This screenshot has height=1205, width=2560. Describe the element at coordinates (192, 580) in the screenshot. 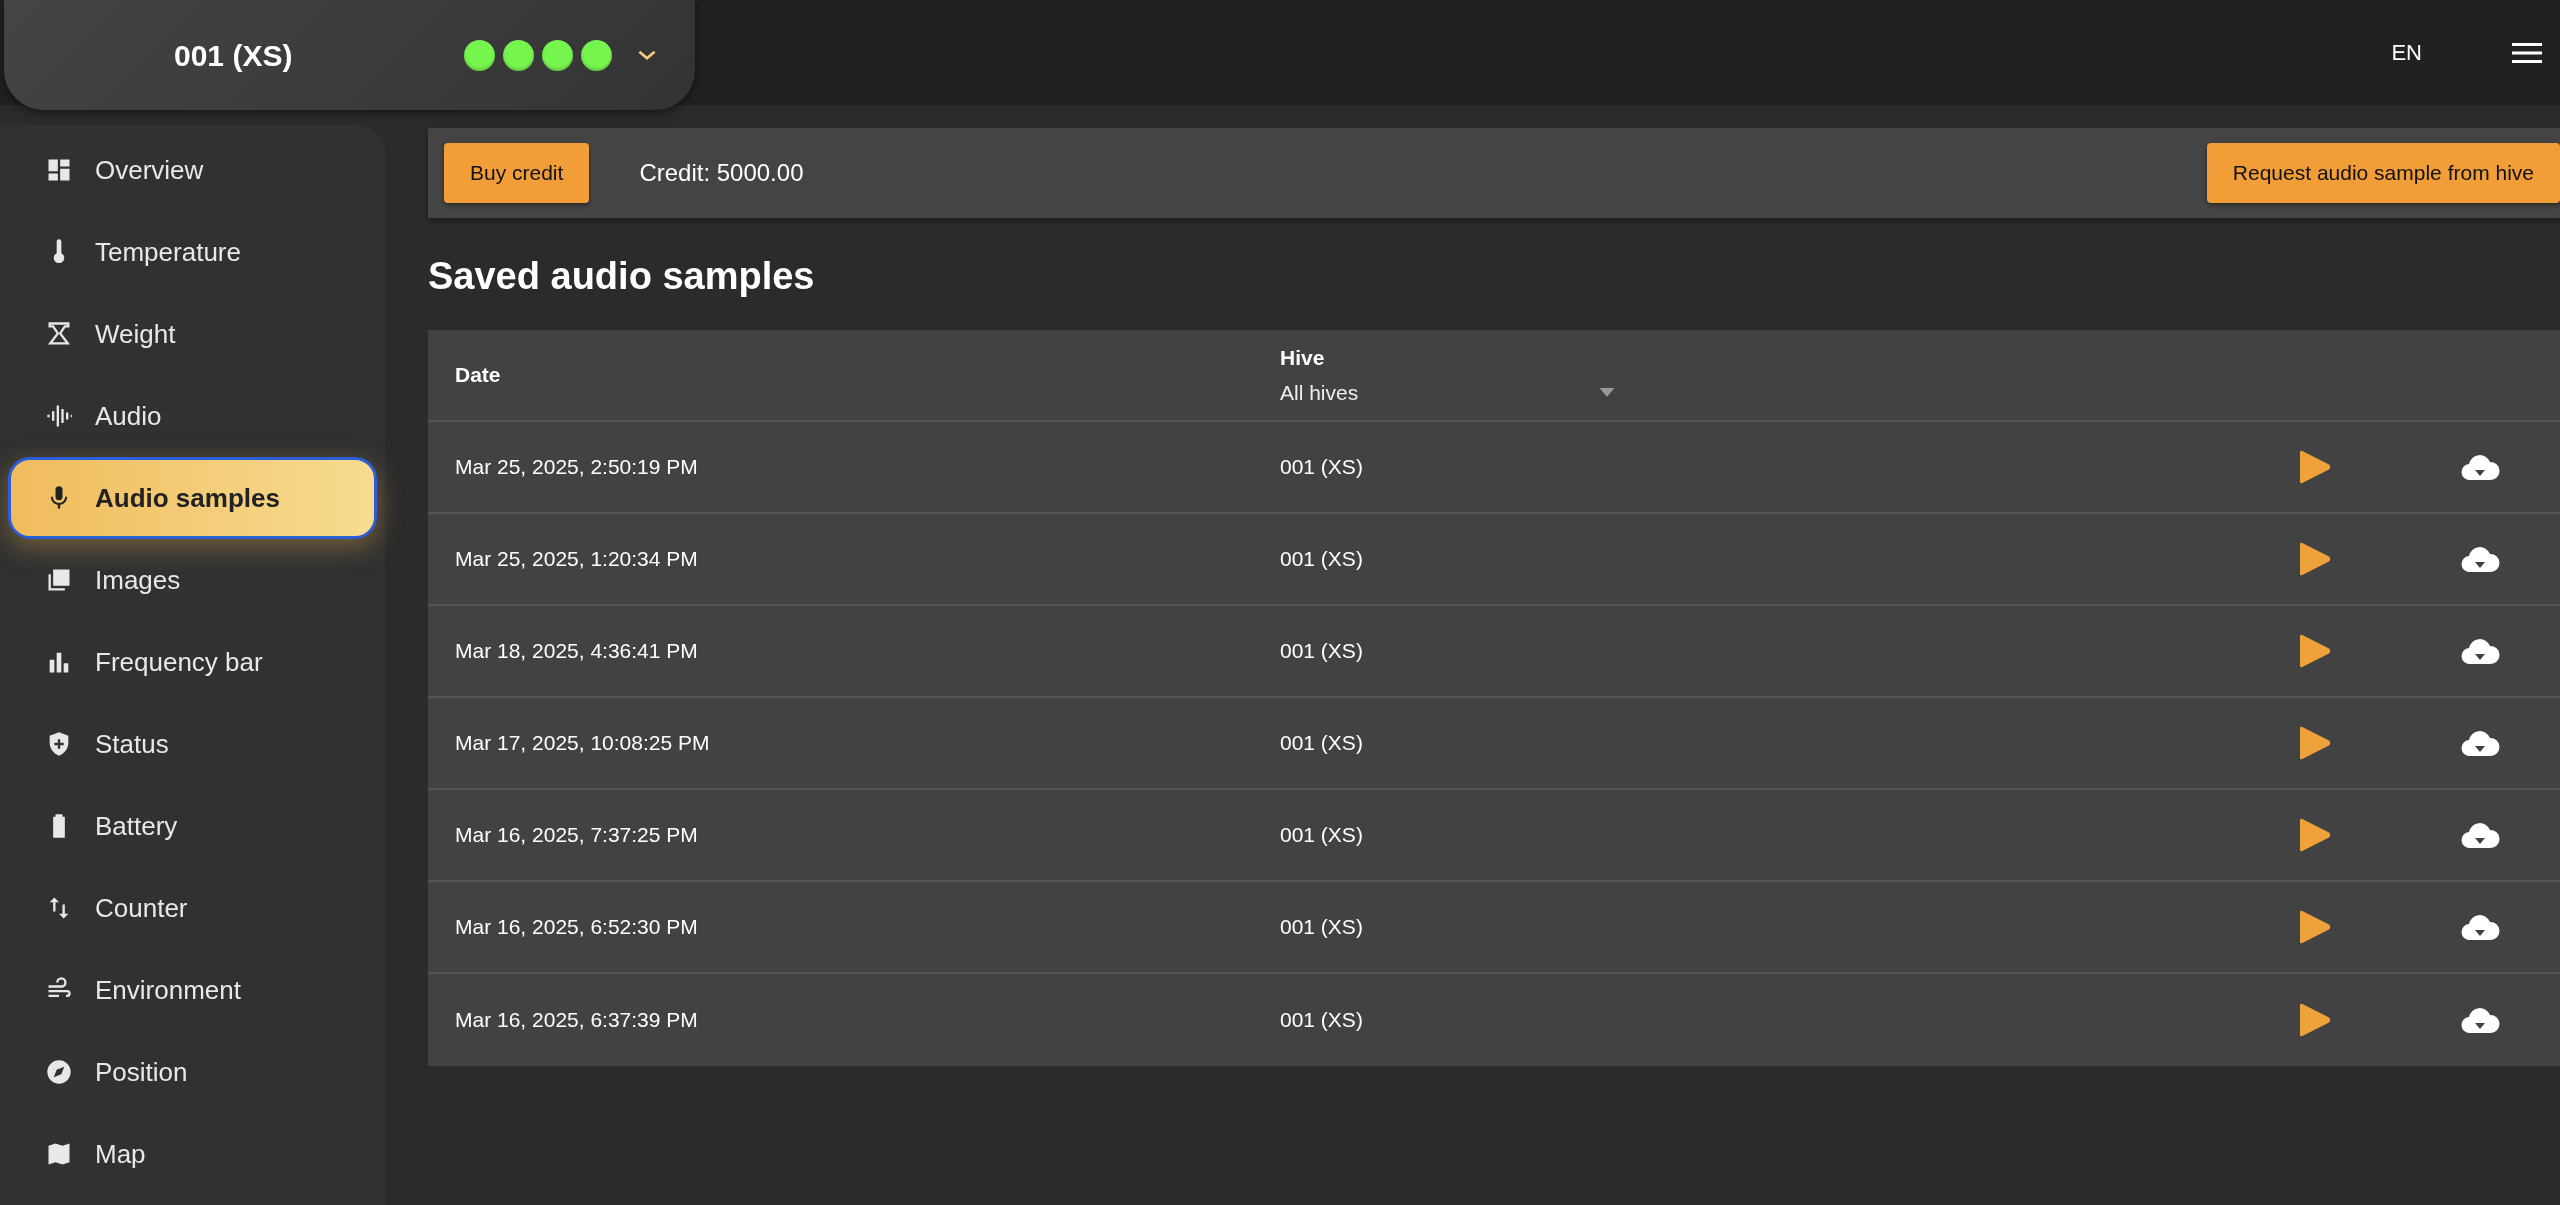

I see `sidebar-item: Images` at that location.